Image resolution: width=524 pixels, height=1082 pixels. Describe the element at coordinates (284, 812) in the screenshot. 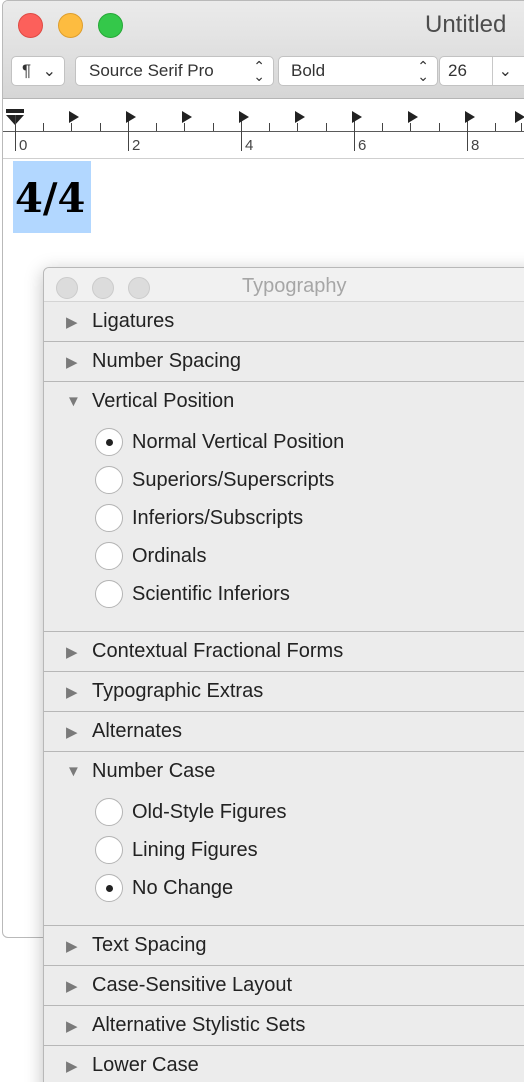

I see `radio-option: Old-Style Figures` at that location.